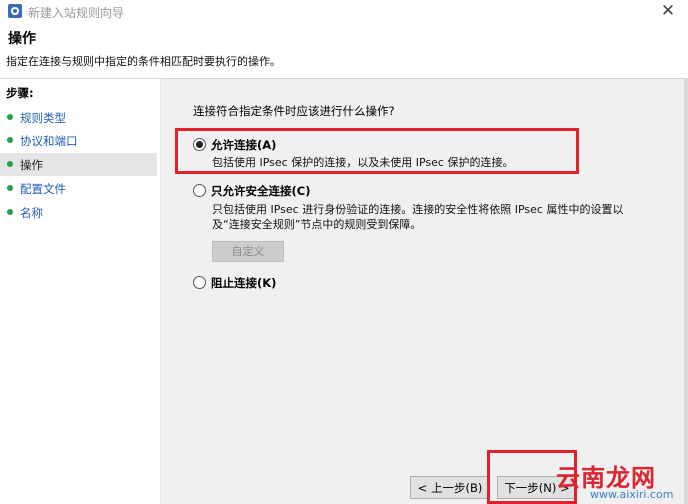 This screenshot has width=688, height=504. Describe the element at coordinates (20, 93) in the screenshot. I see `steps-heading: 步骤:` at that location.